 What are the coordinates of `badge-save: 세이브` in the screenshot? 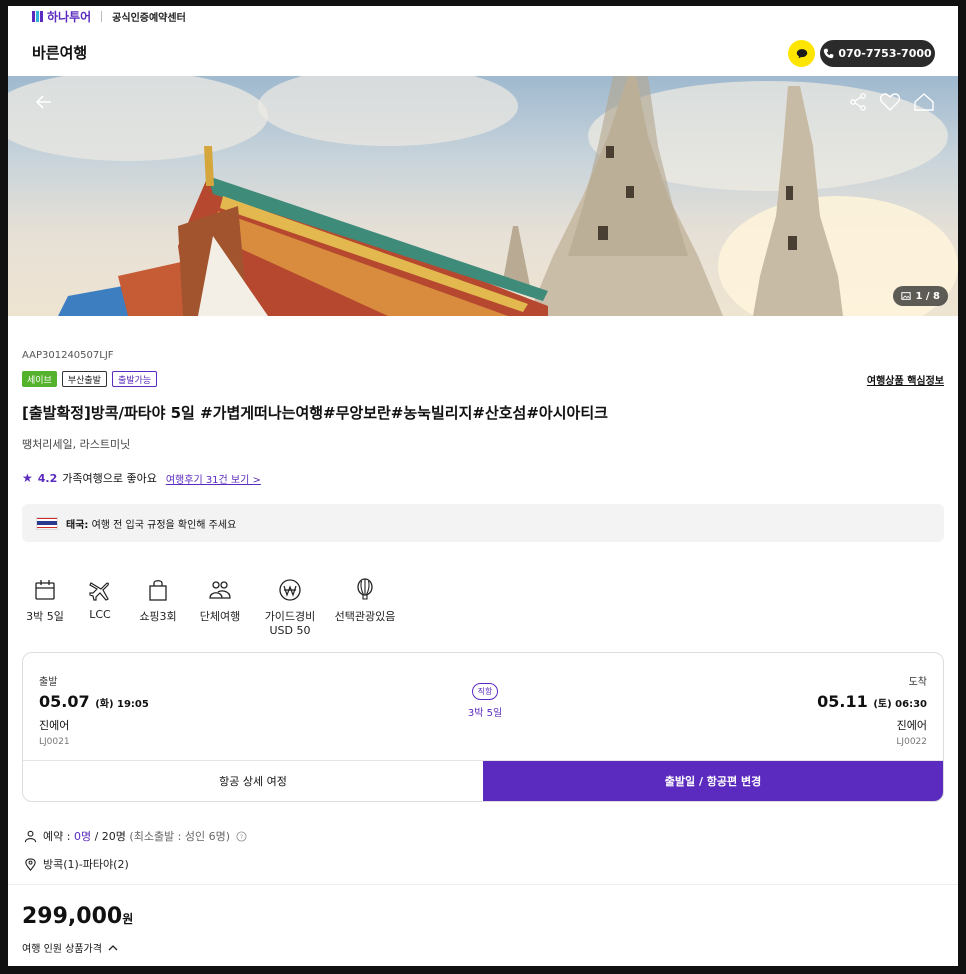 It's located at (39, 379).